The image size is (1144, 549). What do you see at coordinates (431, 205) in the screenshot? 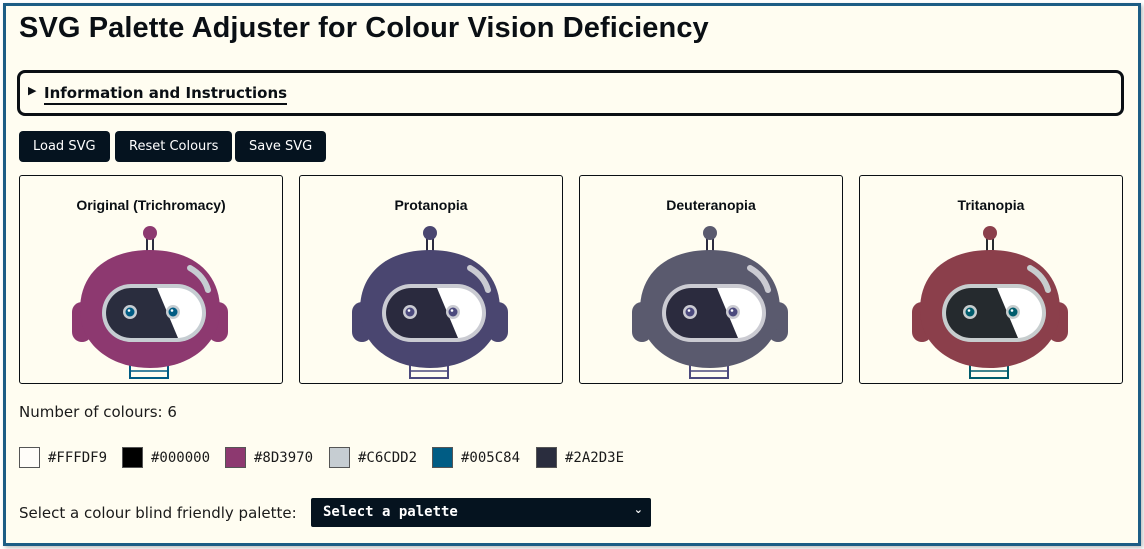
I see `preview-title: Protanopia` at bounding box center [431, 205].